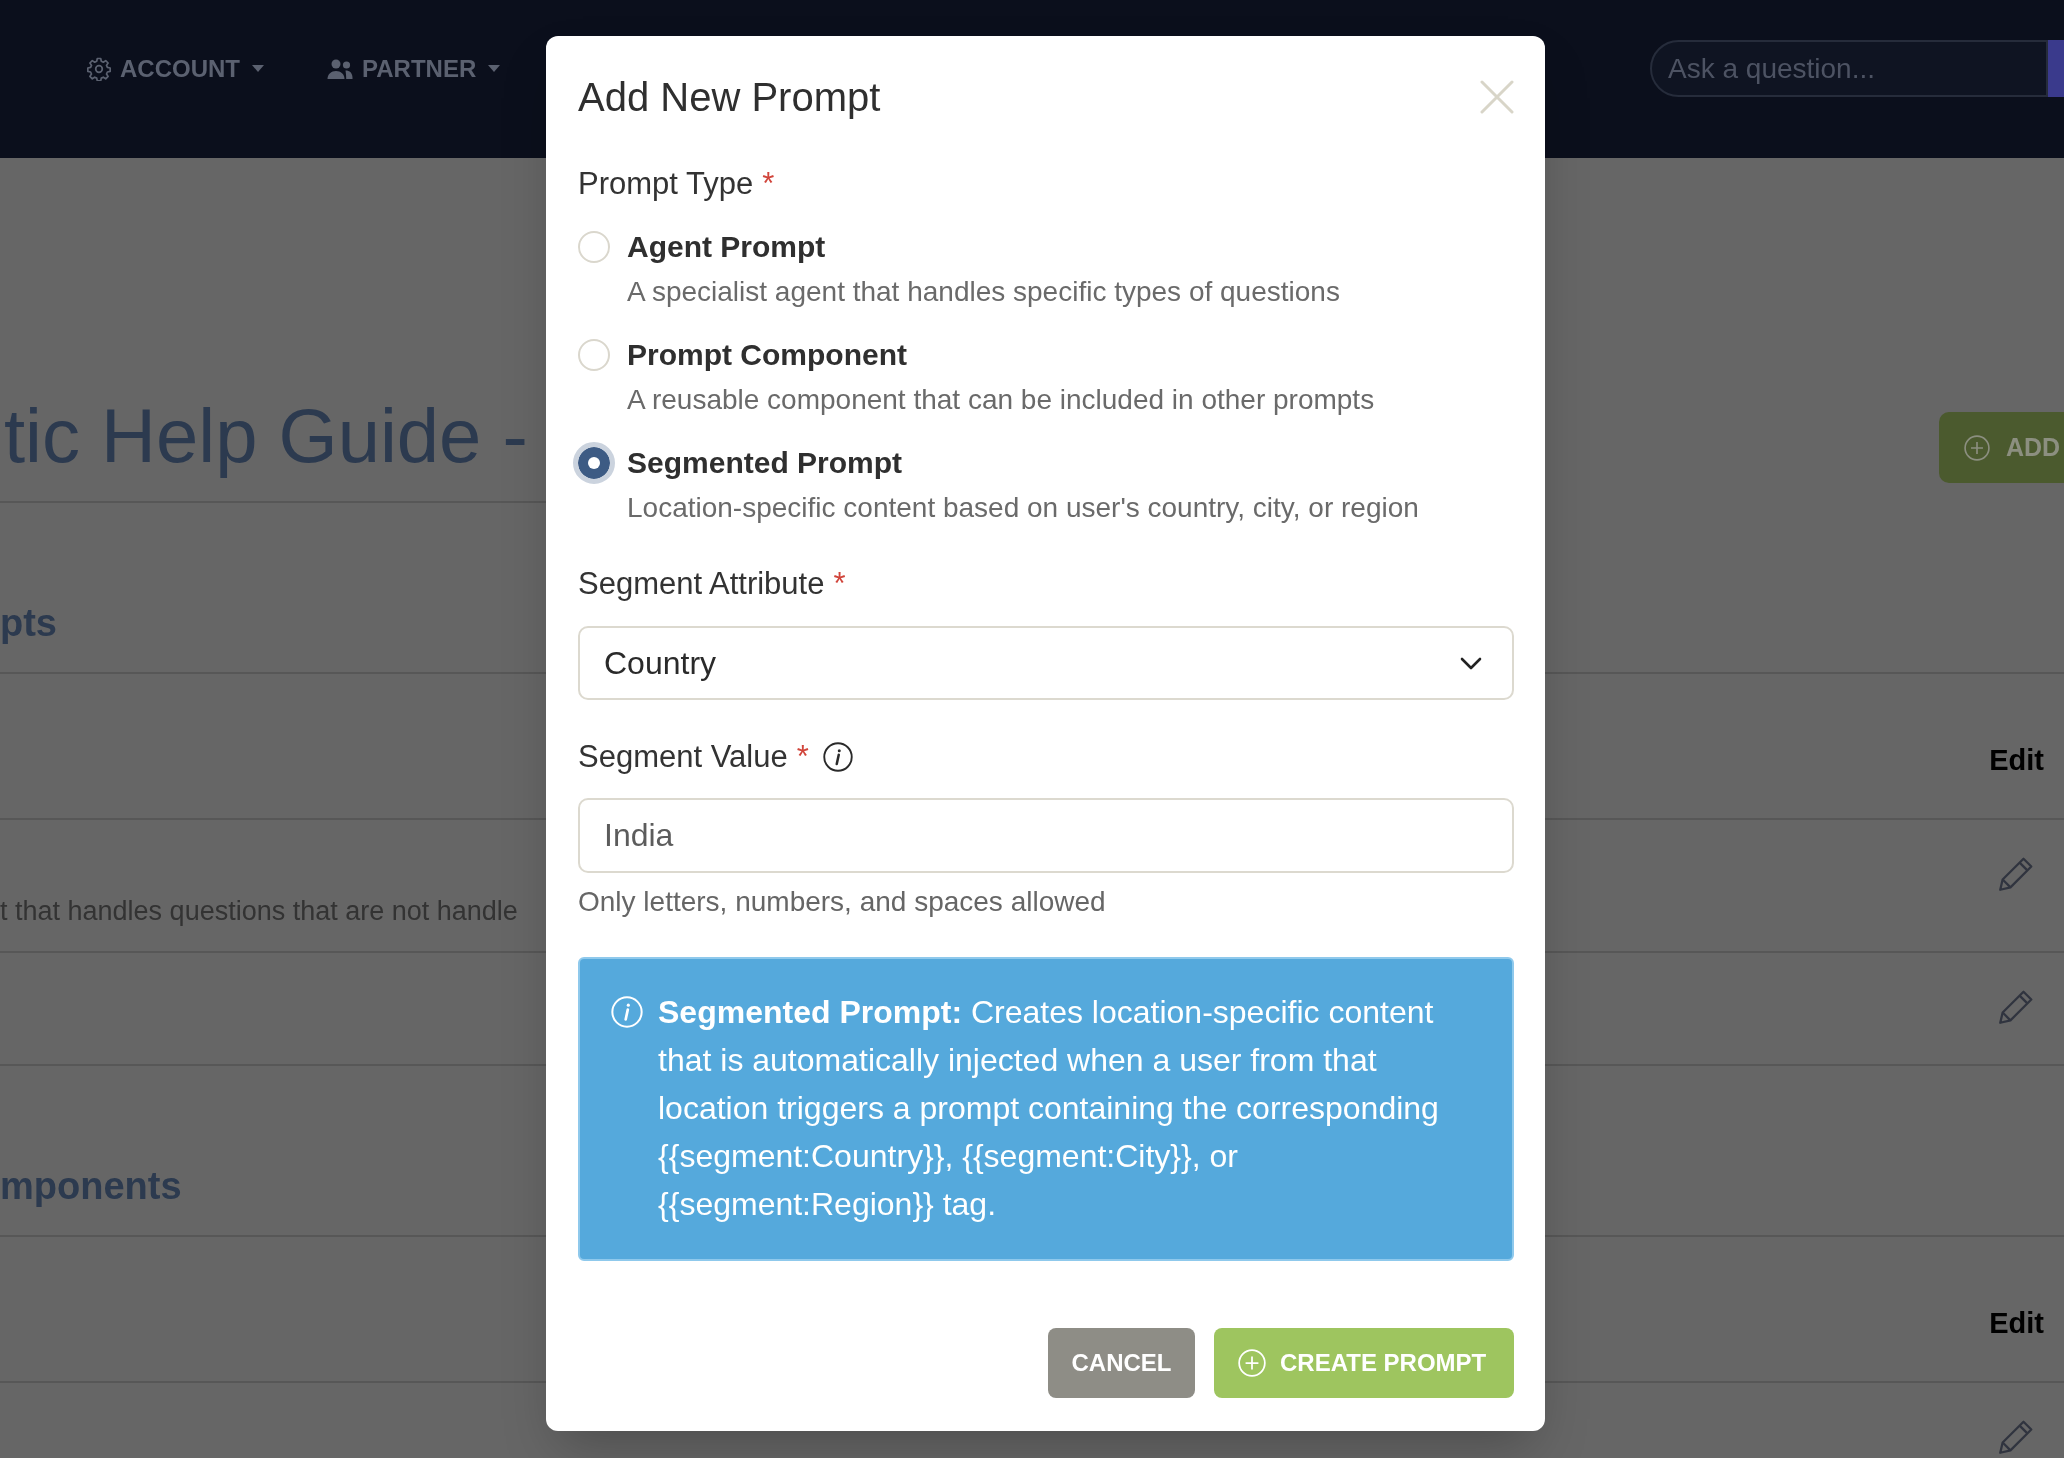  Describe the element at coordinates (99, 68) in the screenshot. I see `gear-icon` at that location.